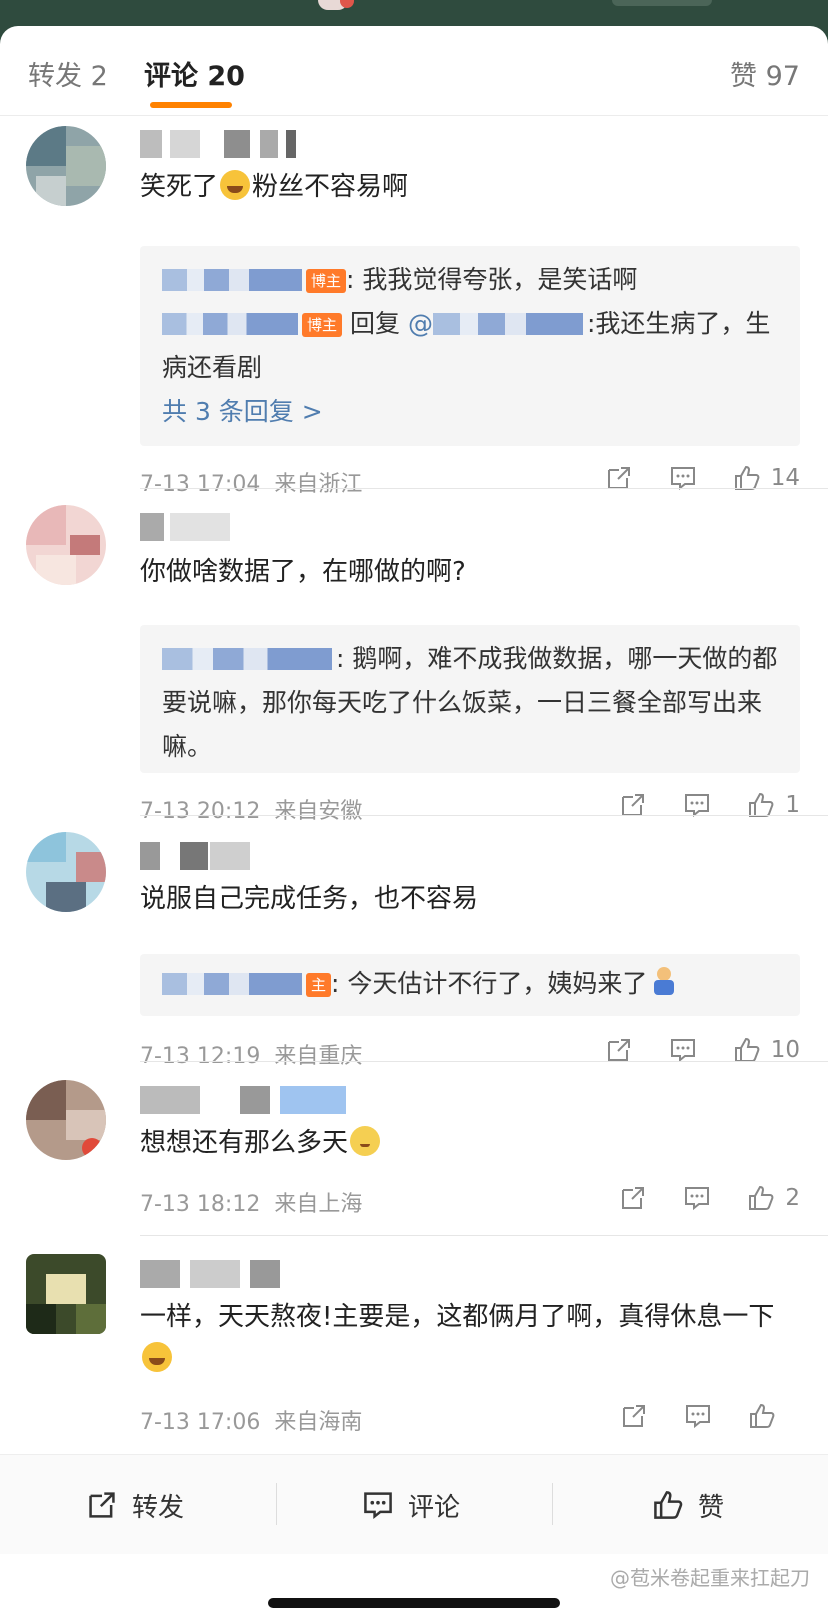 This screenshot has width=828, height=1617. What do you see at coordinates (765, 73) in the screenshot?
I see `tab-likes: 赞 97` at bounding box center [765, 73].